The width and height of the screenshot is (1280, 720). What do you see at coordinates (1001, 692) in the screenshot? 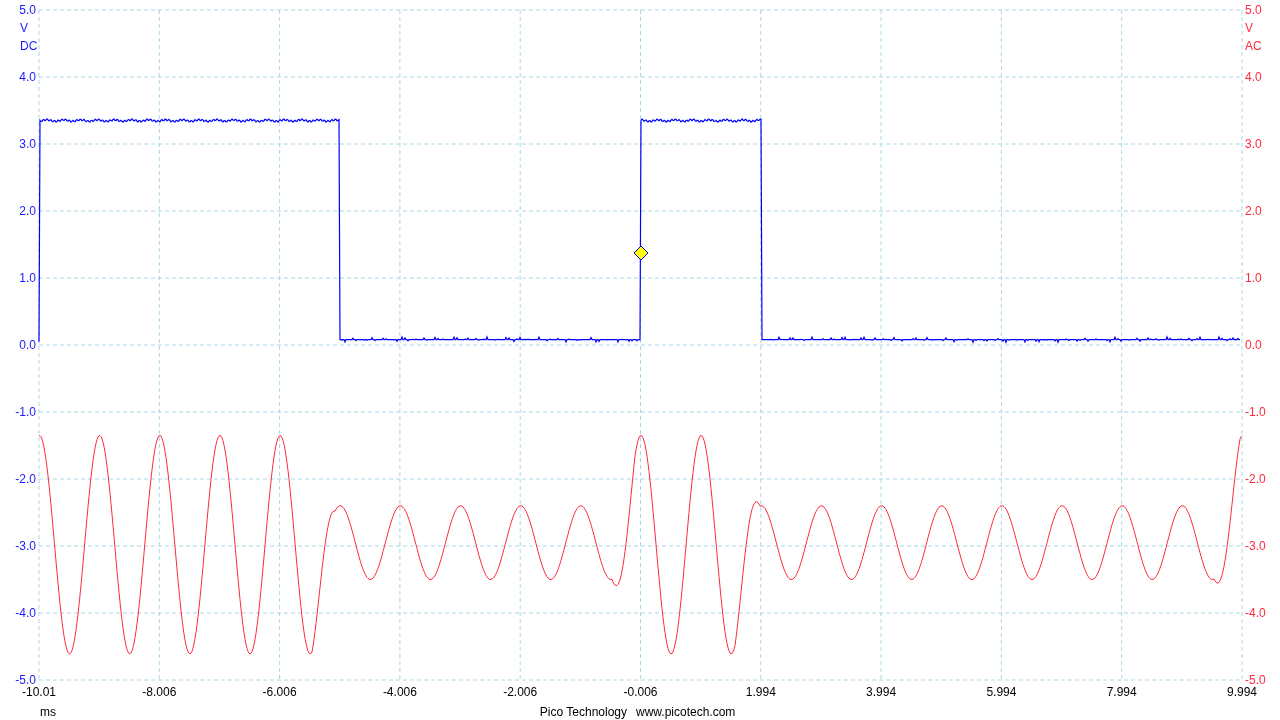
I see `axis-tick-label: 5.994` at bounding box center [1001, 692].